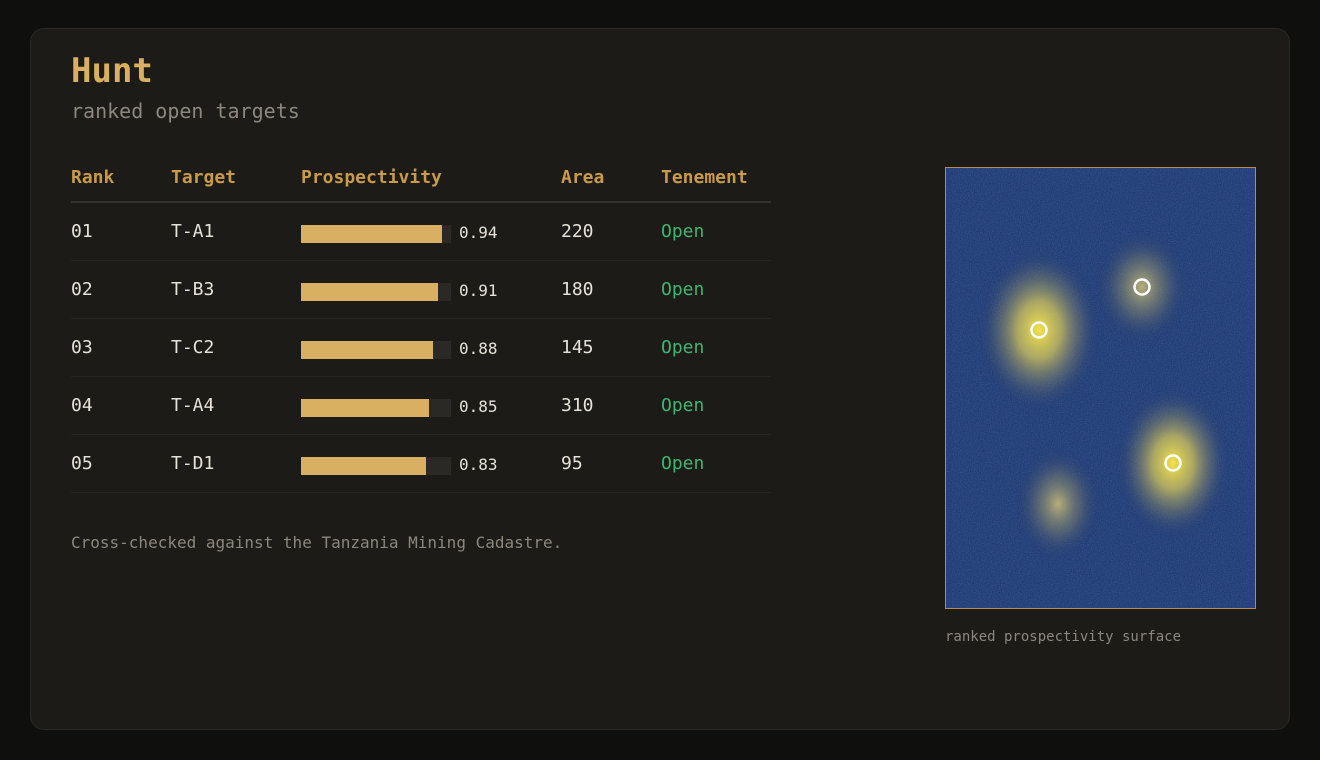  I want to click on rank-cell: 02, so click(82, 289).